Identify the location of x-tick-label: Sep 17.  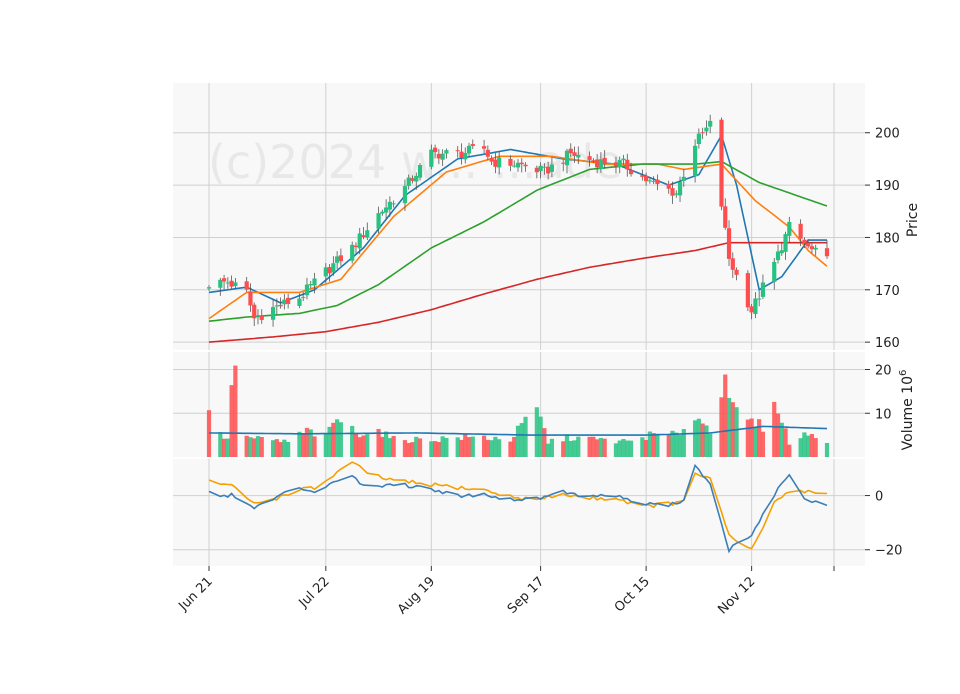
(526, 595).